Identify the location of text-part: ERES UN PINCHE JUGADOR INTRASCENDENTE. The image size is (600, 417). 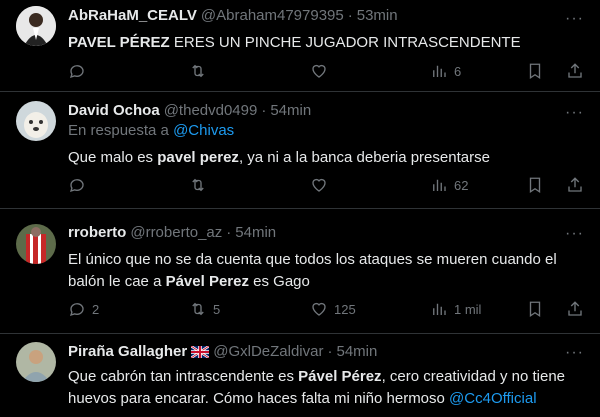
(345, 42).